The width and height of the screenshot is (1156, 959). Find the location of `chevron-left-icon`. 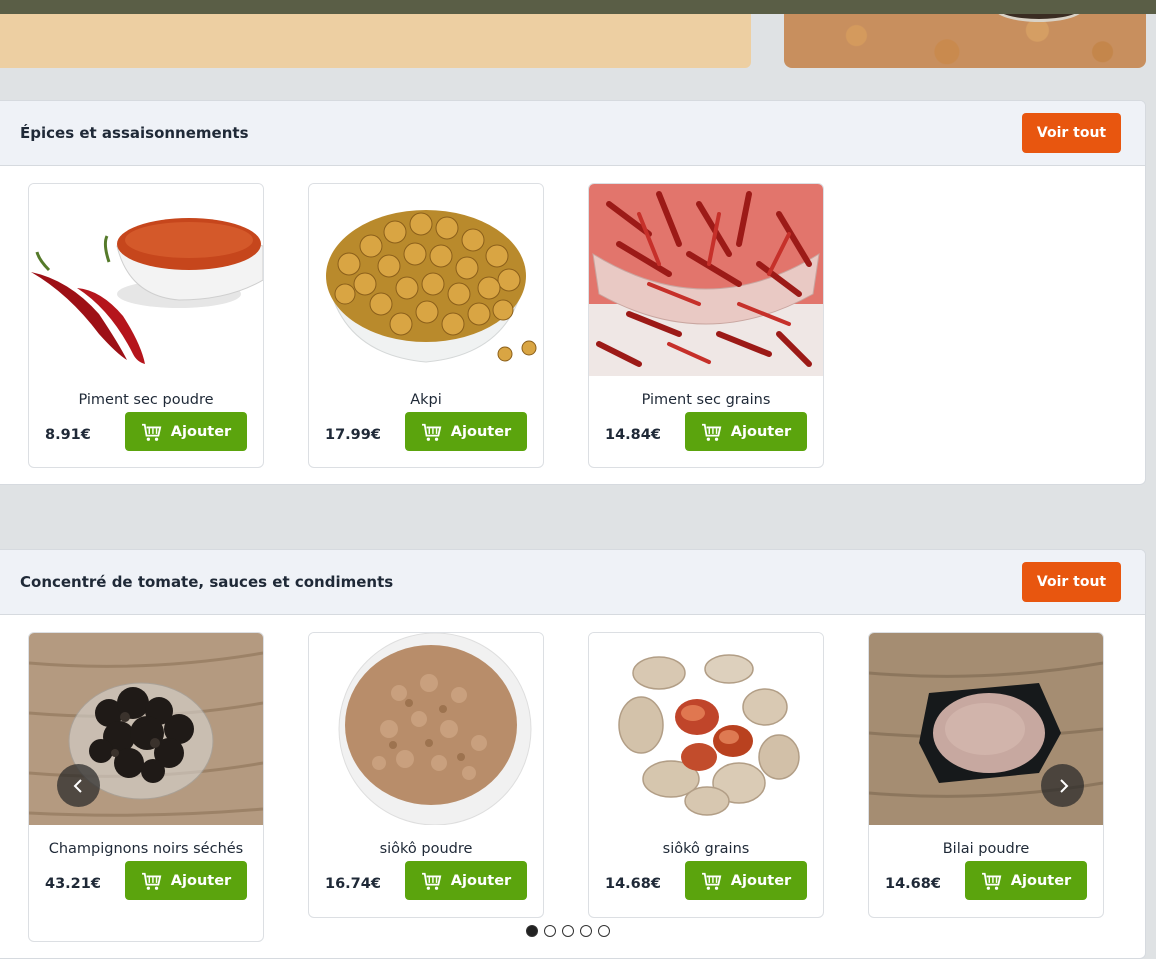

chevron-left-icon is located at coordinates (77, 785).